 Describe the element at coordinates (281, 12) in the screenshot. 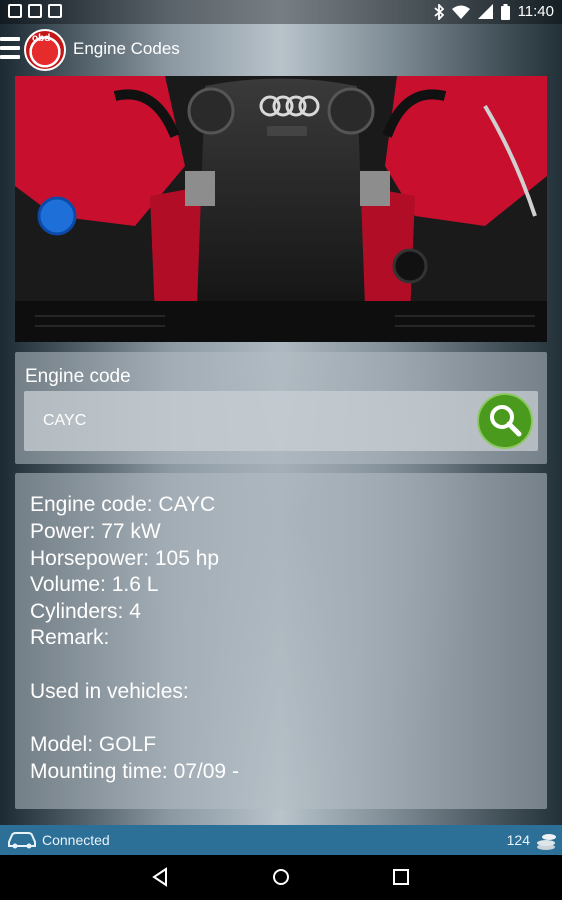

I see `status-bar: 11:40` at that location.